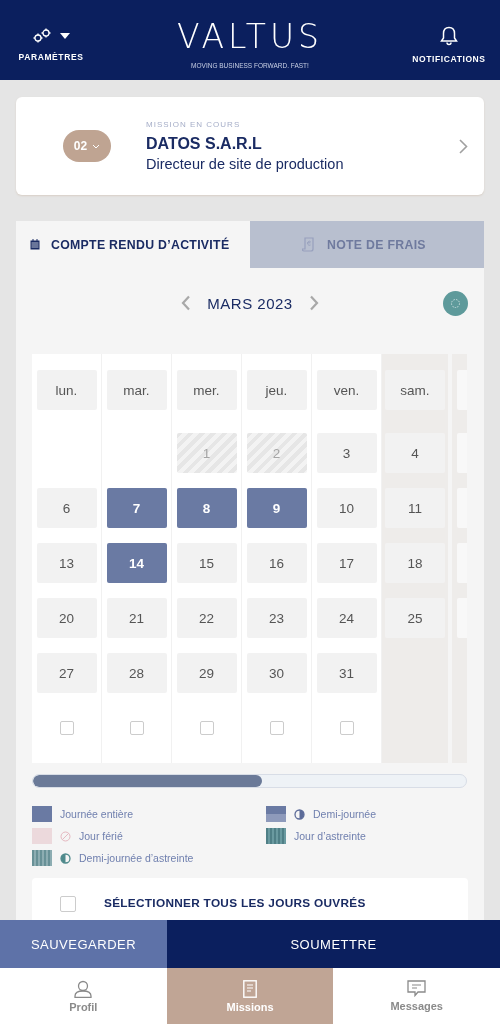  Describe the element at coordinates (136, 508) in the screenshot. I see `day-cell: 7` at that location.